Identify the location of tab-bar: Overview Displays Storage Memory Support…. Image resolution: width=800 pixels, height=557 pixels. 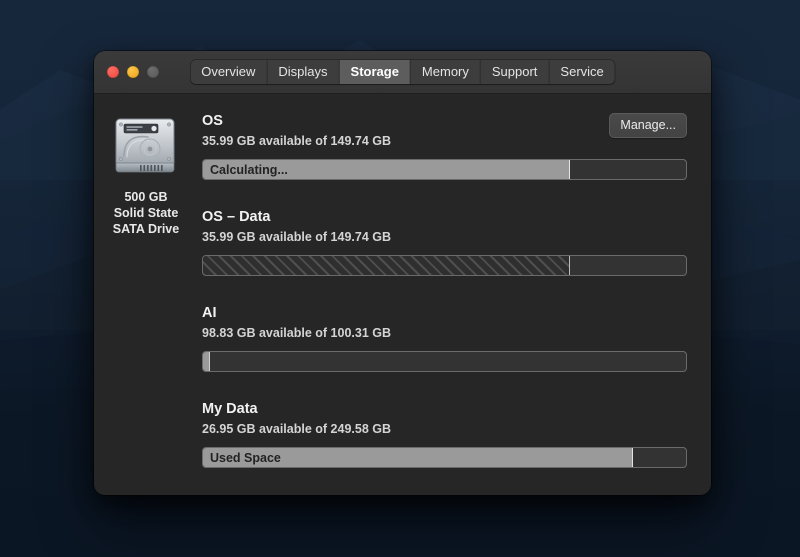
(402, 72).